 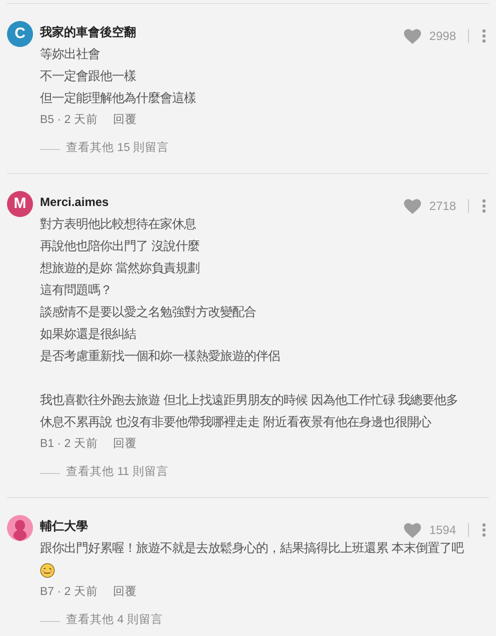 What do you see at coordinates (148, 312) in the screenshot?
I see `comment-text: 談感情不是要以愛之名勉強對方改變配合` at bounding box center [148, 312].